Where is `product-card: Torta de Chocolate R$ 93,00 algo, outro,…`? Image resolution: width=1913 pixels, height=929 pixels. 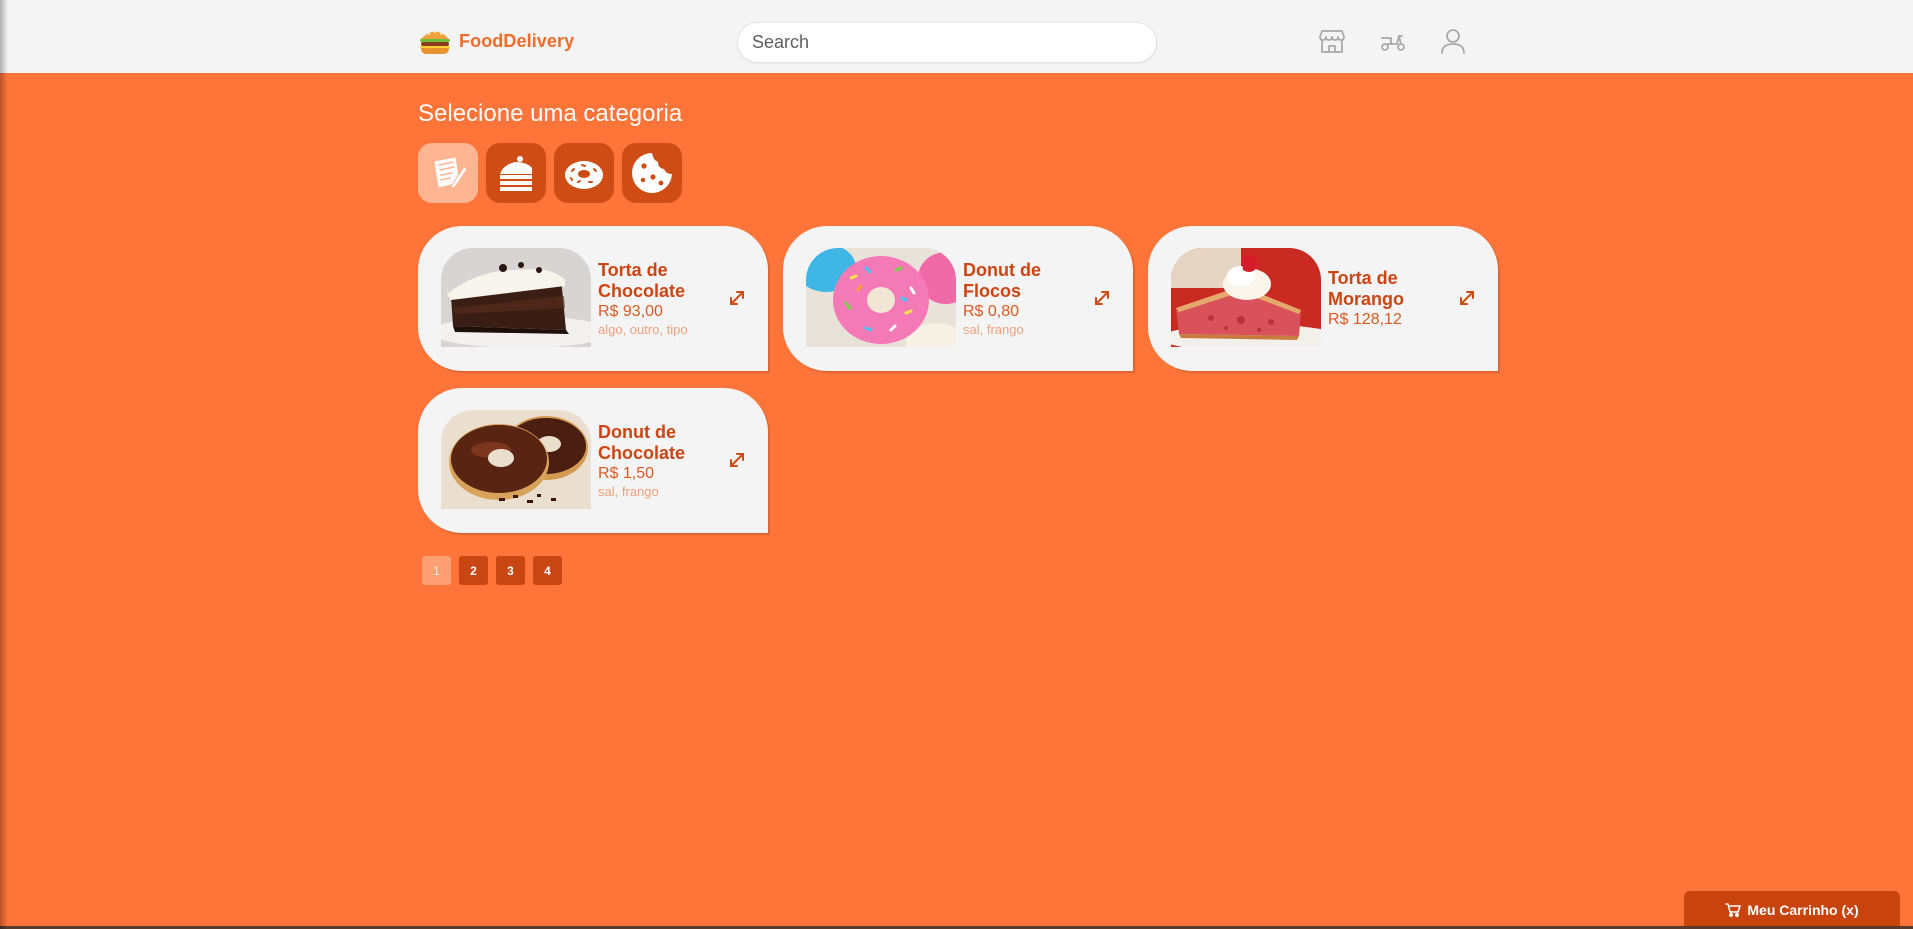
product-card: Torta de Chocolate R$ 93,00 algo, outro,… is located at coordinates (593, 298).